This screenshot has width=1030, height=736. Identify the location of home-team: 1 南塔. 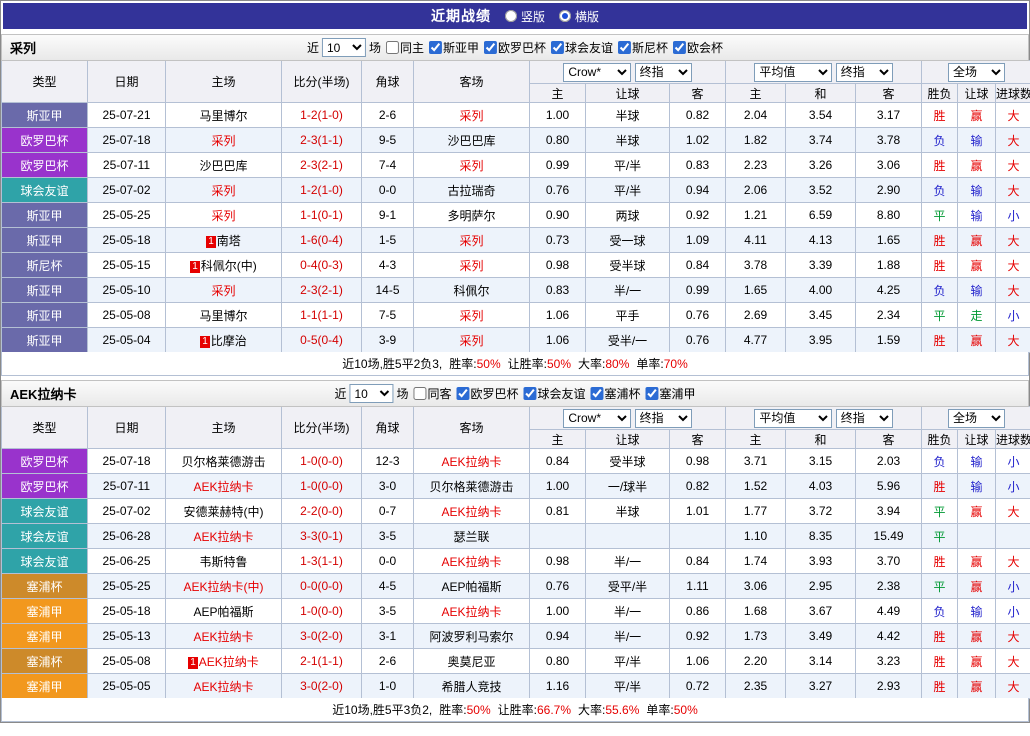
(223, 240).